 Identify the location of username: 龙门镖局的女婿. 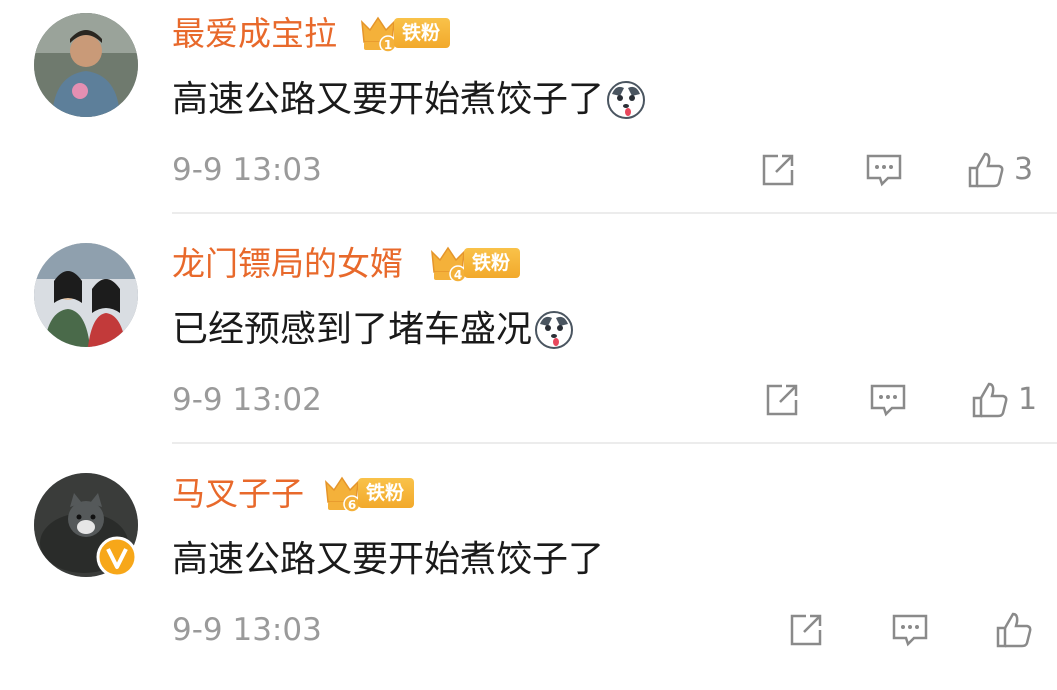
(287, 264).